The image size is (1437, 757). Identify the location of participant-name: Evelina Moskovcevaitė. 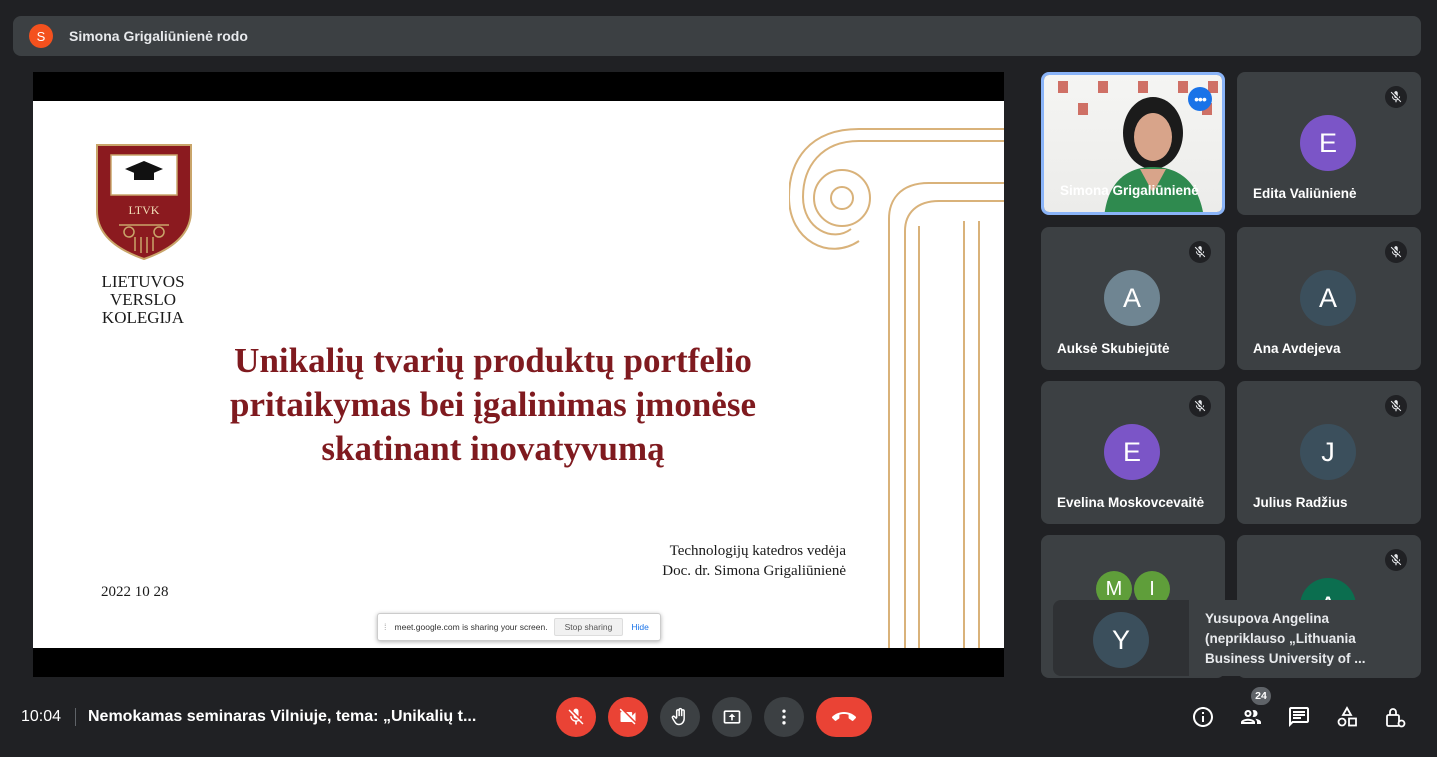
(1131, 502).